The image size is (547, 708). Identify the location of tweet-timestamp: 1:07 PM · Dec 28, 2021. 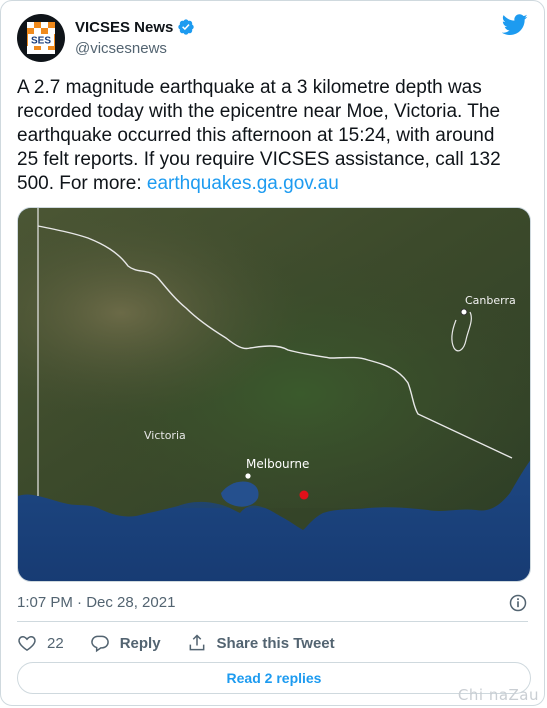
(96, 602).